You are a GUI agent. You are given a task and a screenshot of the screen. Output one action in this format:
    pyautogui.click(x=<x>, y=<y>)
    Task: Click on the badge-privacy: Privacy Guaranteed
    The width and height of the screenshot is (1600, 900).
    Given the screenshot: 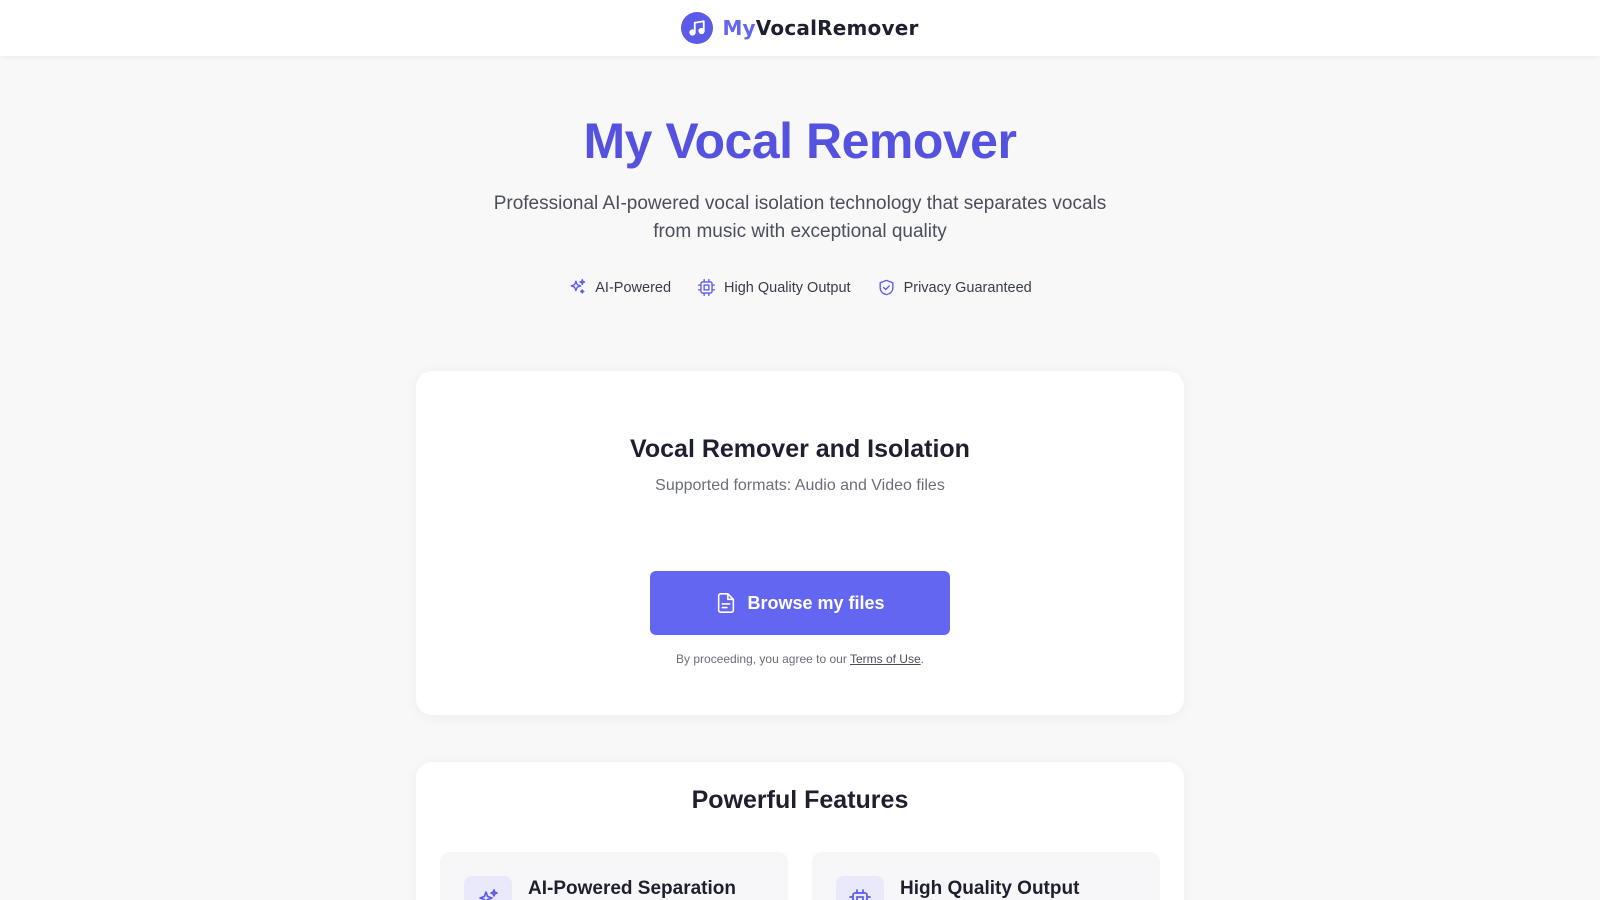 What is the action you would take?
    pyautogui.click(x=954, y=287)
    